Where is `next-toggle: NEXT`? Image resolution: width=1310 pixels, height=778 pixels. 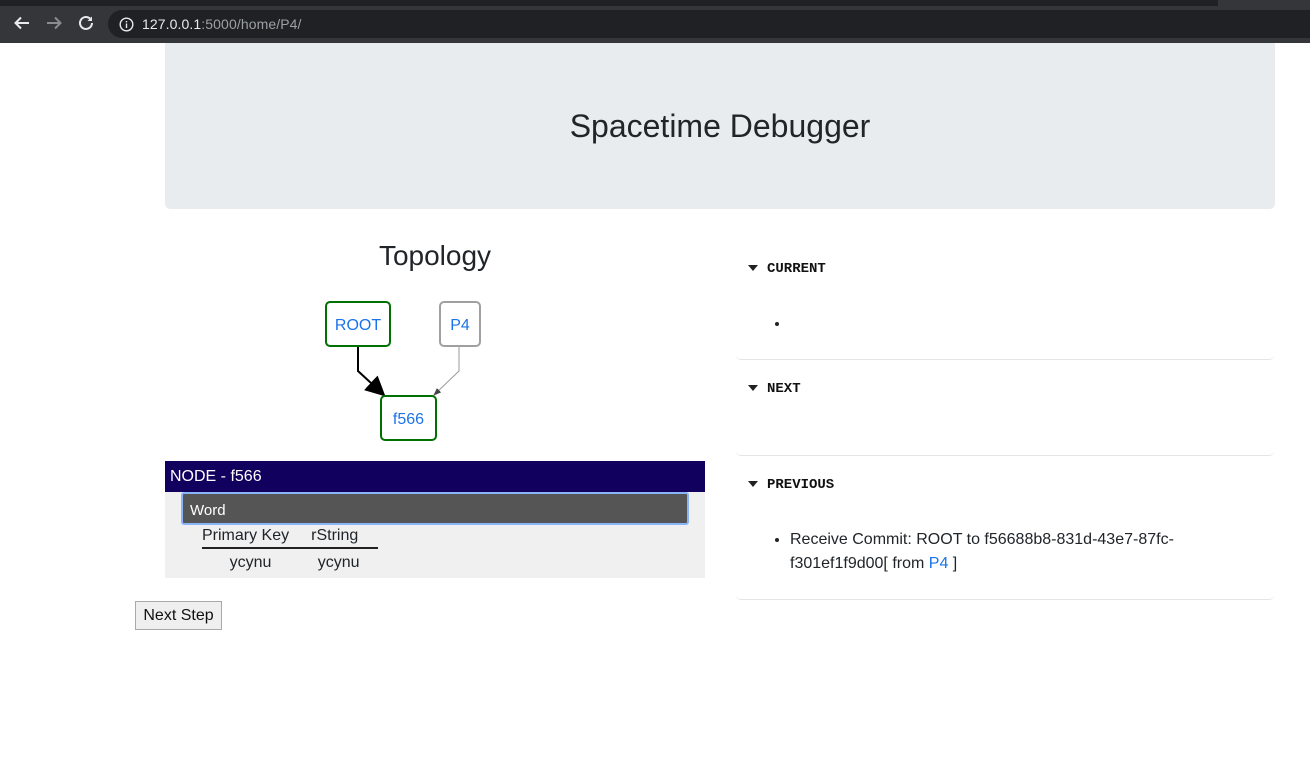 next-toggle: NEXT is located at coordinates (774, 389).